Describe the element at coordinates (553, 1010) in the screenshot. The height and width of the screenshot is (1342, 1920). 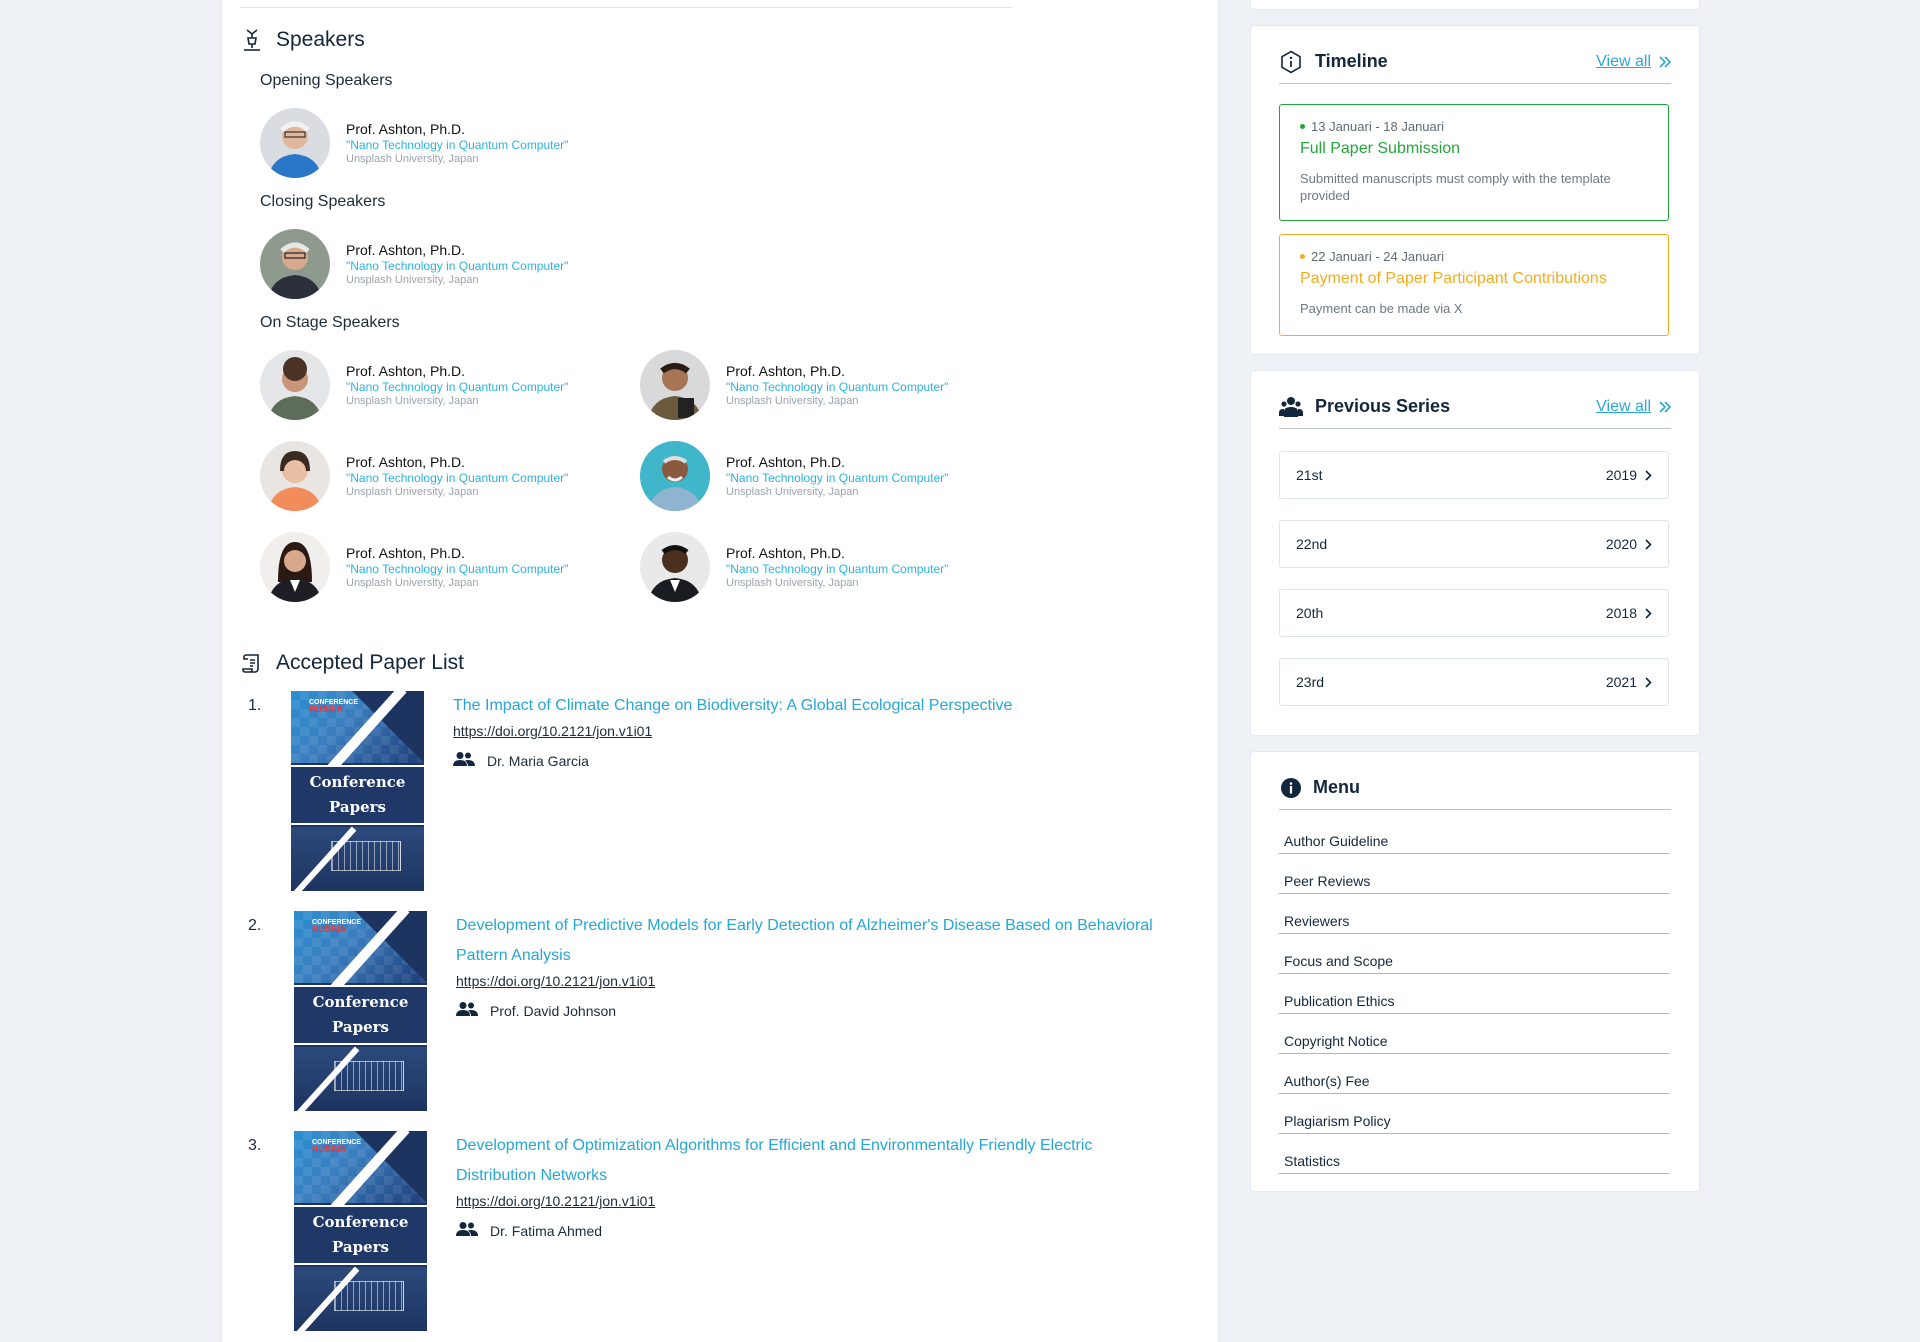
I see `author-name: Prof. David Johnson` at that location.